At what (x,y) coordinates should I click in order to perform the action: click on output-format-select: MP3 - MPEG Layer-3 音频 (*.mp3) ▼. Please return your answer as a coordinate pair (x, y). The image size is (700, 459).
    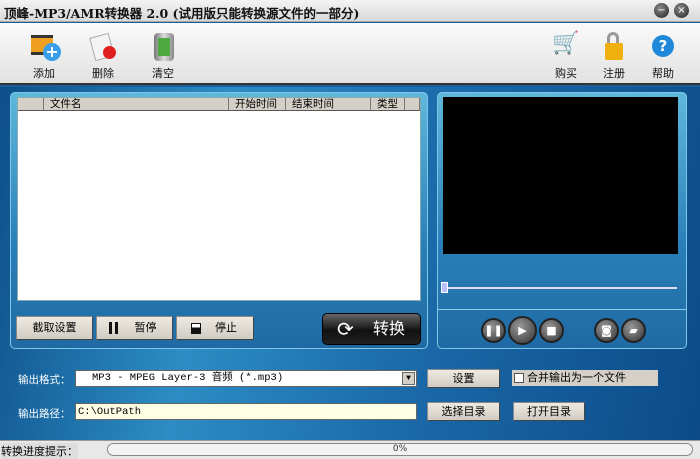
    Looking at the image, I should click on (246, 378).